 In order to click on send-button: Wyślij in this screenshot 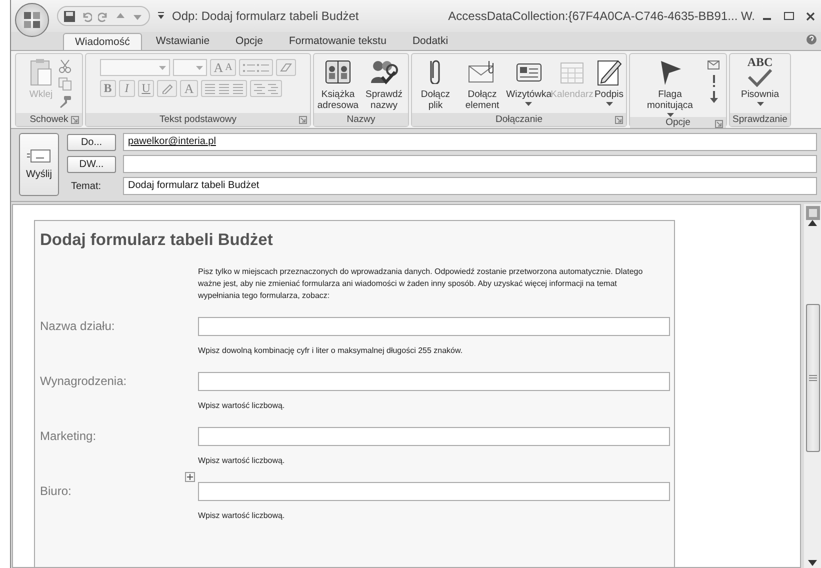, I will do `click(39, 164)`.